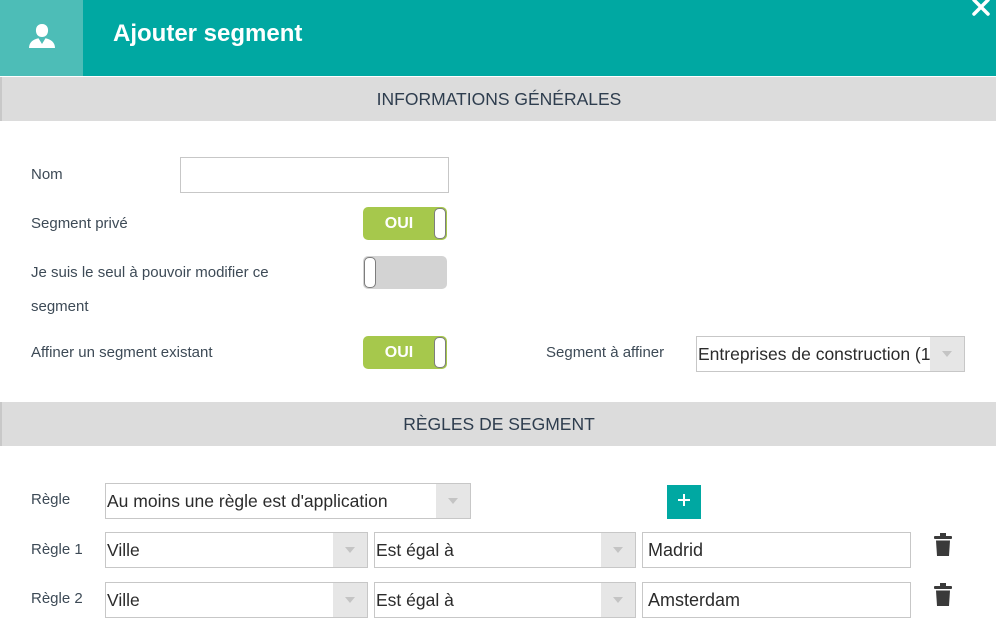  I want to click on only-me-toggle, so click(405, 272).